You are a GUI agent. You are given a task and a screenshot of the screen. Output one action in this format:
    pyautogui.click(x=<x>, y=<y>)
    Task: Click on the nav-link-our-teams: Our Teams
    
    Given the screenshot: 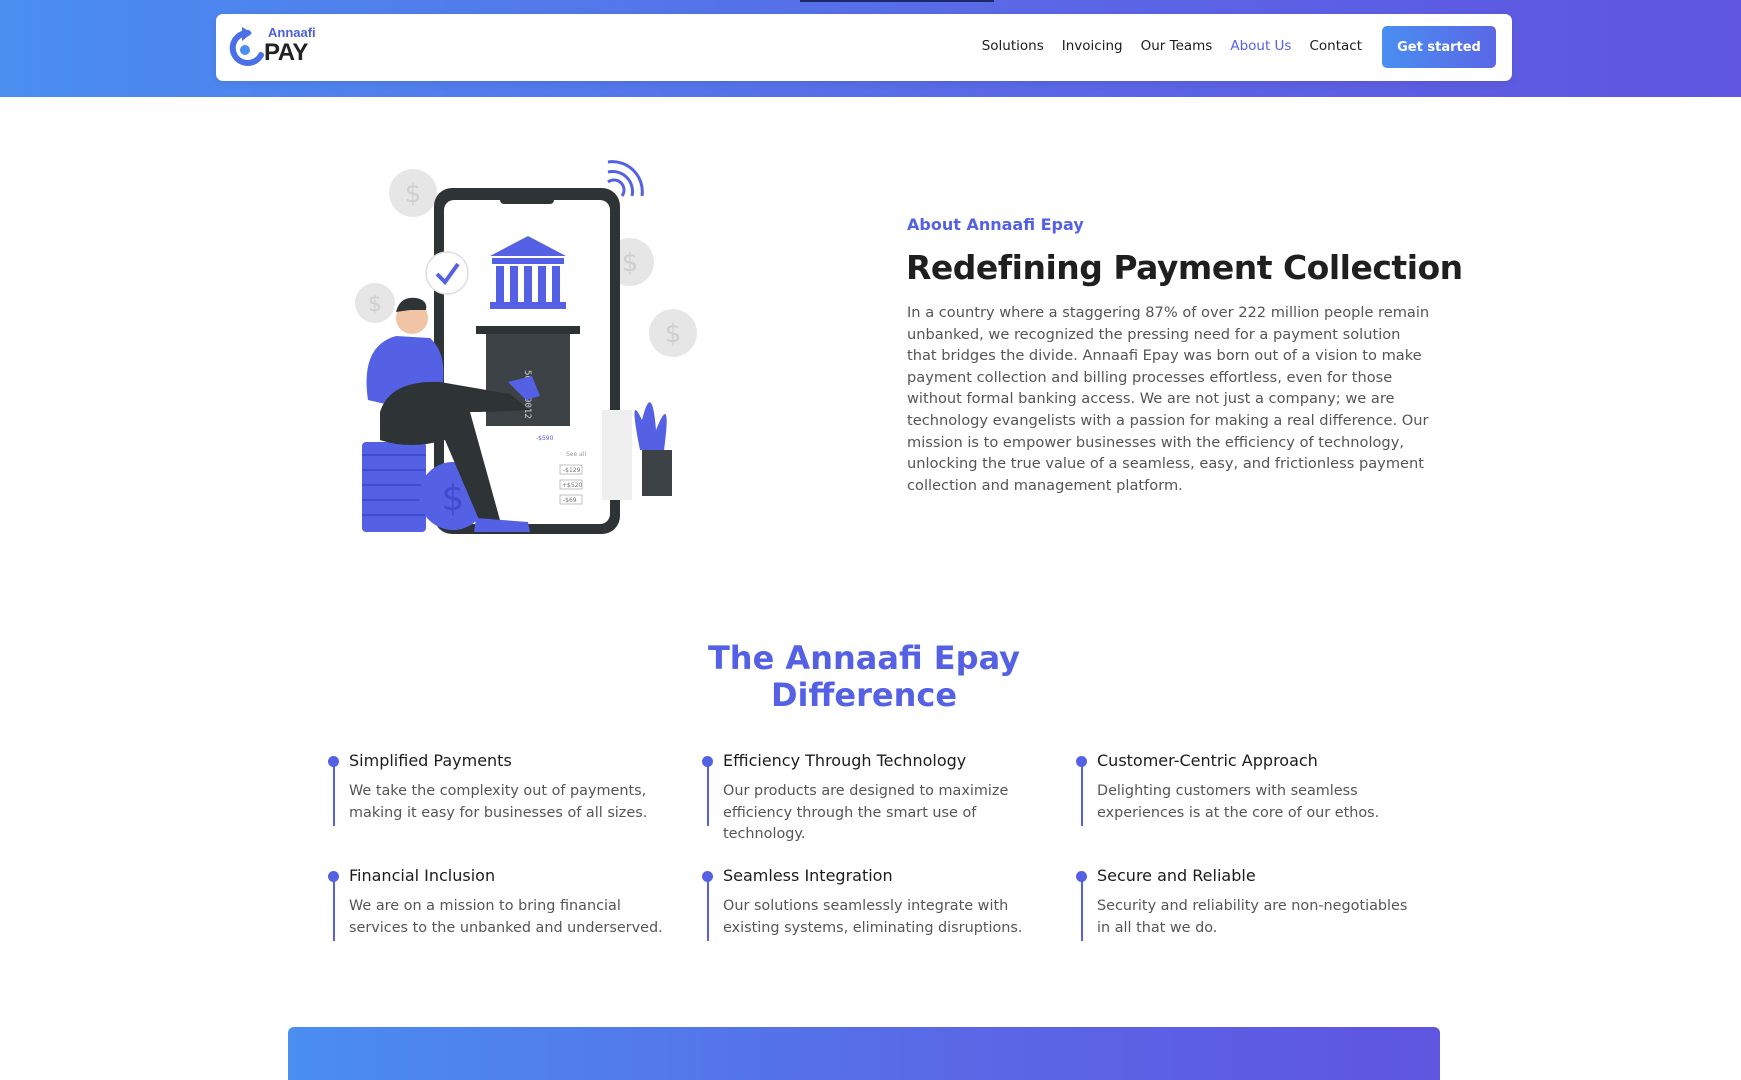 What is the action you would take?
    pyautogui.click(x=1177, y=46)
    